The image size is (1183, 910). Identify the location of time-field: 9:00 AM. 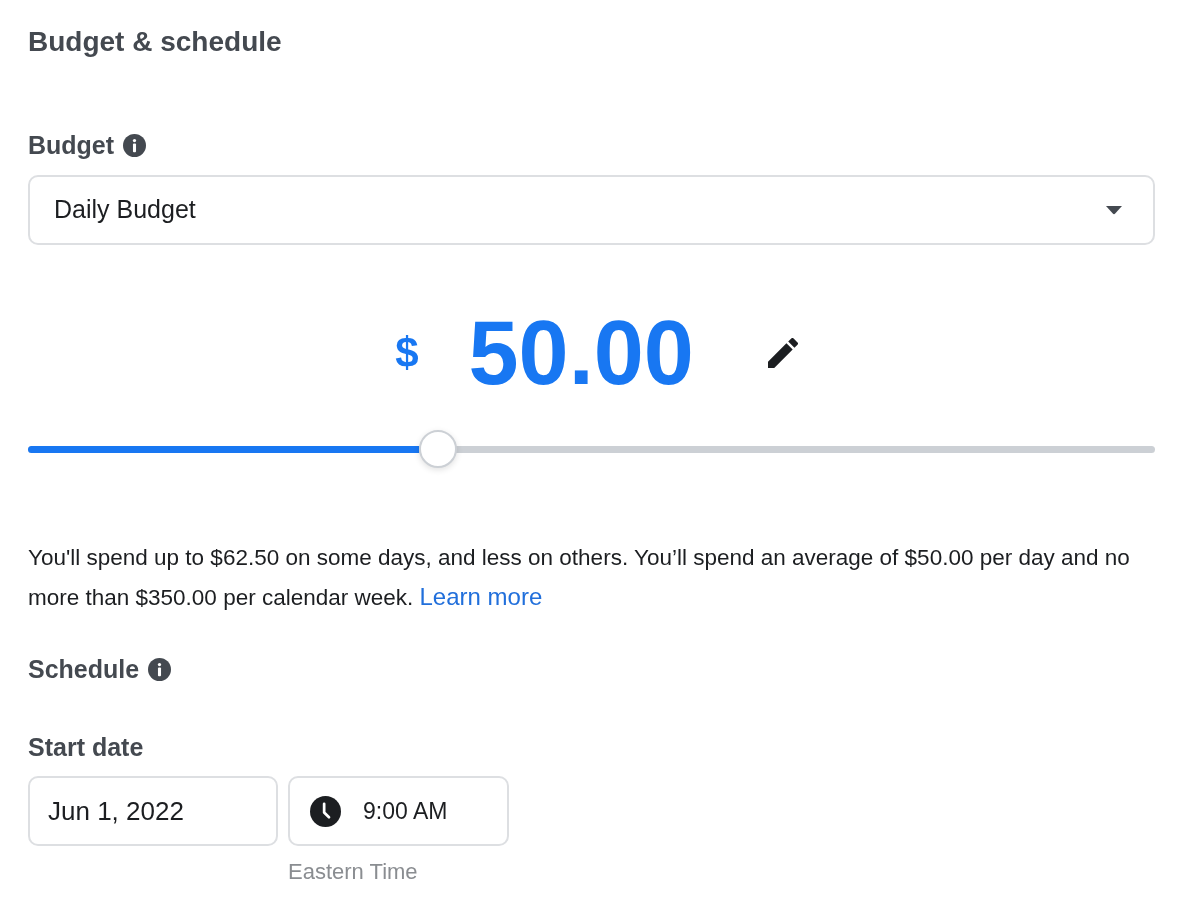
(398, 811).